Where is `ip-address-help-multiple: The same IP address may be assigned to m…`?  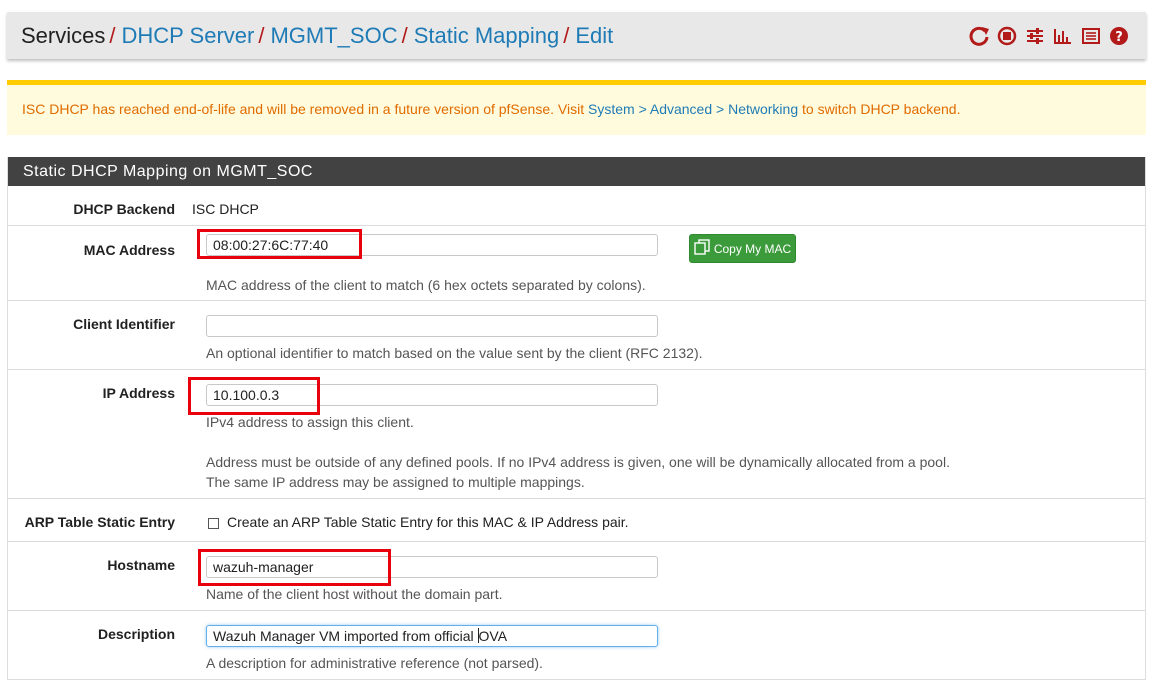 ip-address-help-multiple: The same IP address may be assigned to m… is located at coordinates (395, 482).